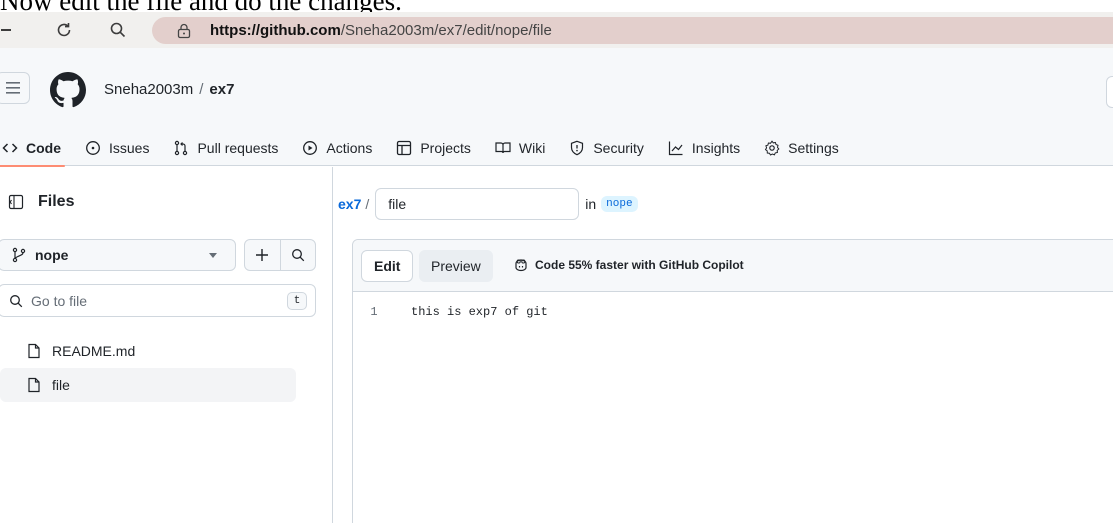 This screenshot has height=523, width=1113. Describe the element at coordinates (772, 148) in the screenshot. I see `gear-icon` at that location.